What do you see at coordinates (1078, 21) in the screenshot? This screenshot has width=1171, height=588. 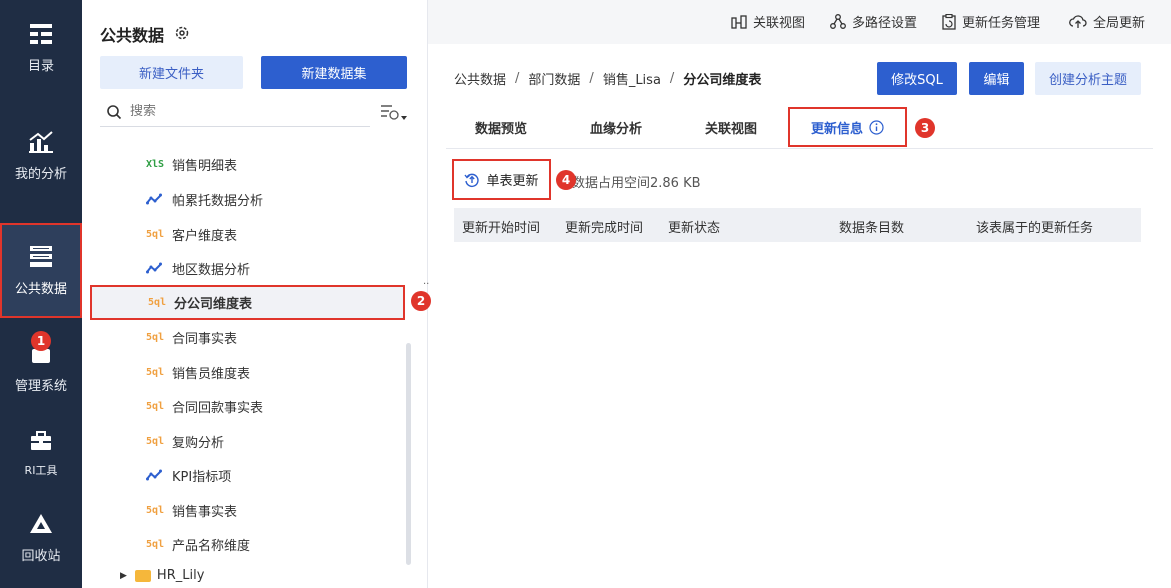 I see `cloud-update-icon` at bounding box center [1078, 21].